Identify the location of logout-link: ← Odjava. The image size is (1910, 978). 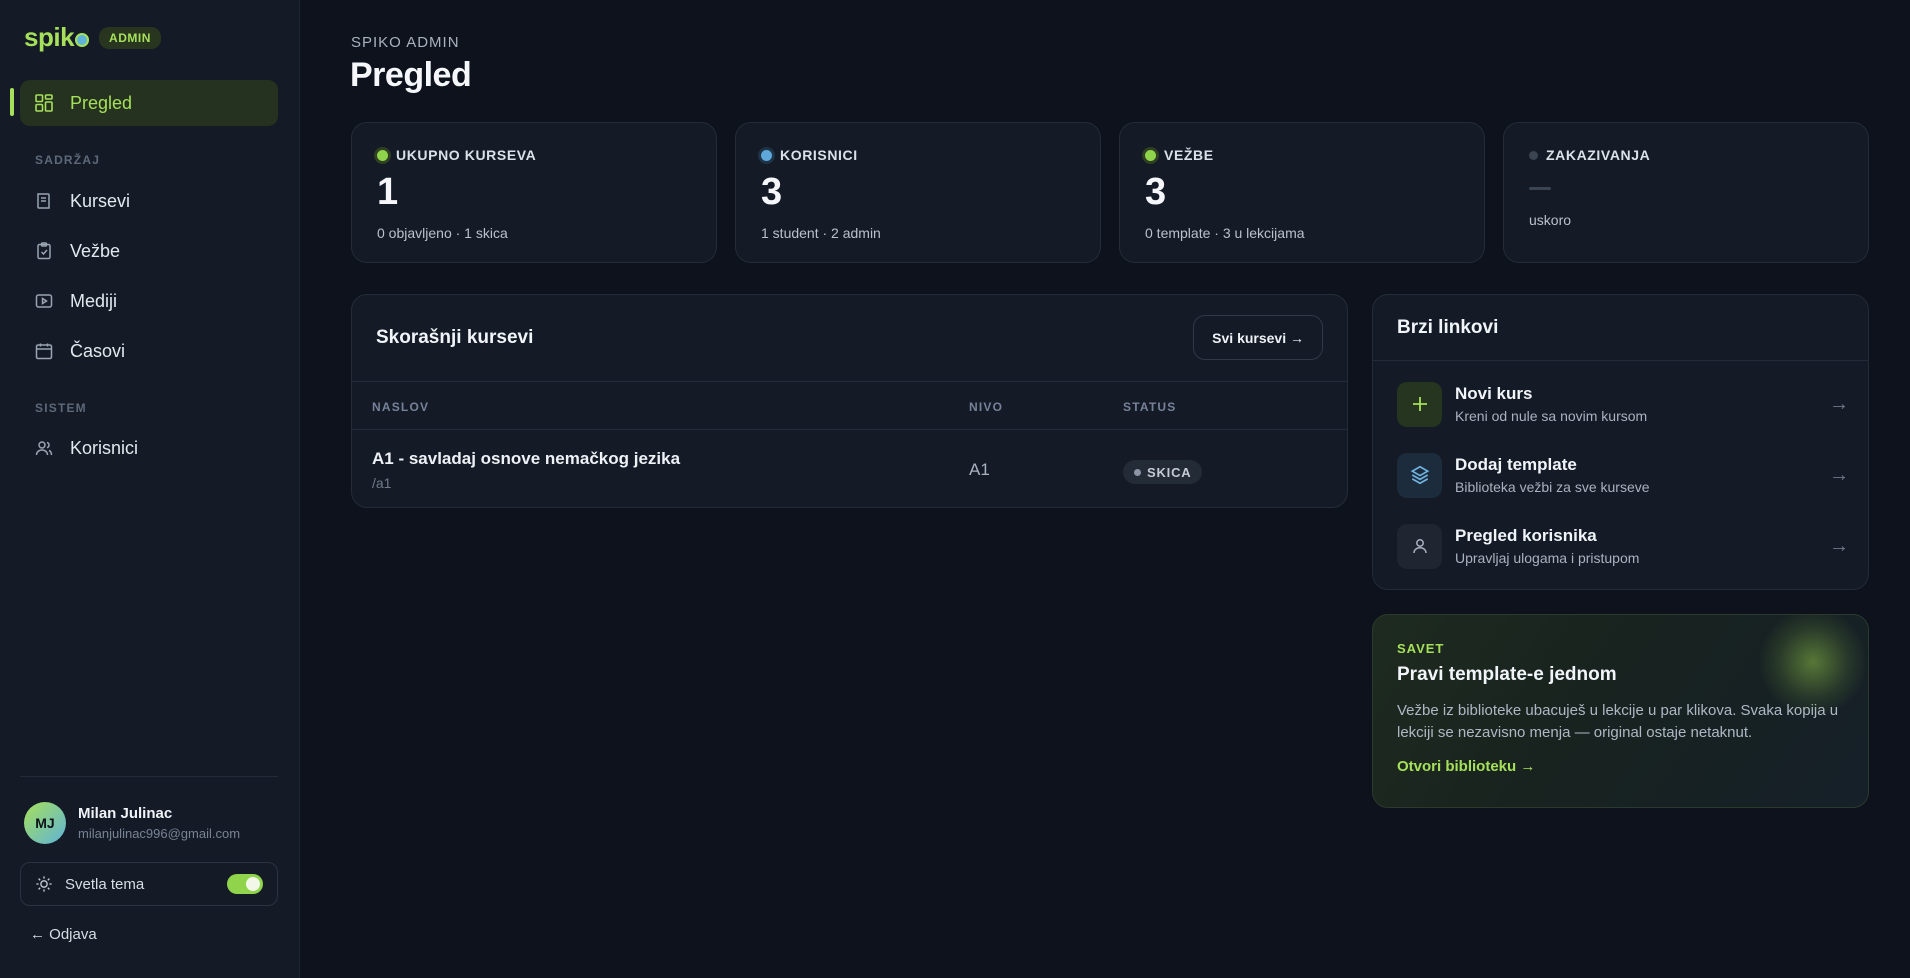
(63, 934).